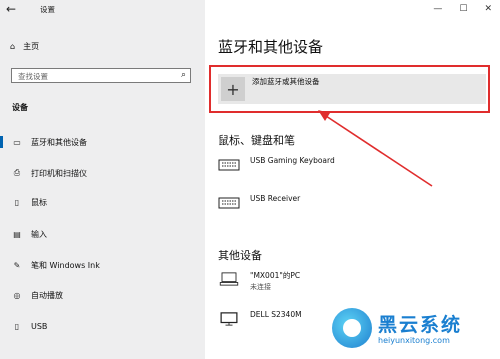 Image resolution: width=500 pixels, height=359 pixels. I want to click on device-status: 未连接, so click(260, 287).